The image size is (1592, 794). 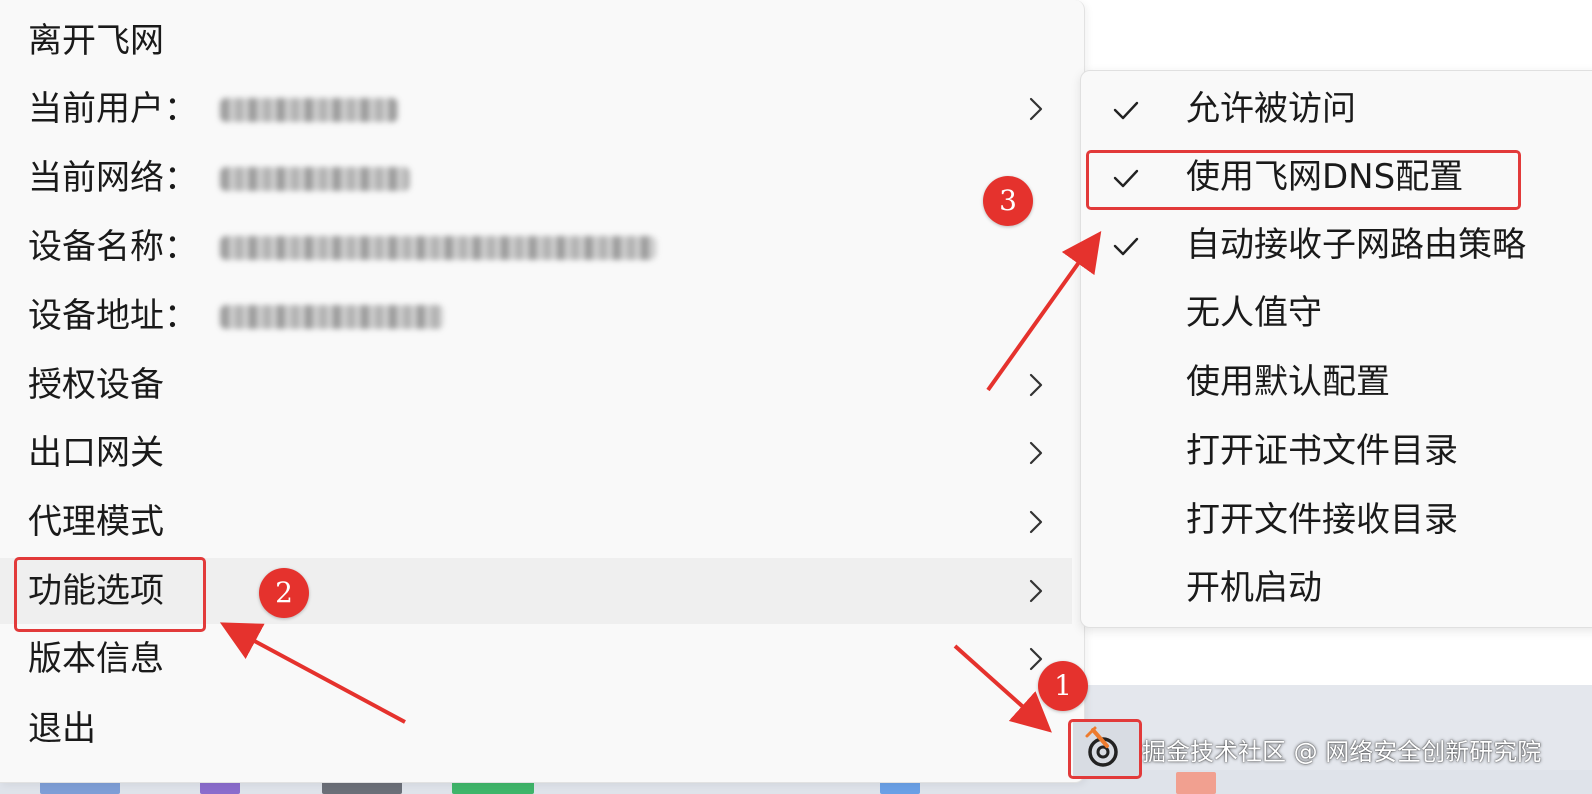 I want to click on menu-item-current-user: 当前用户：, so click(x=536, y=109).